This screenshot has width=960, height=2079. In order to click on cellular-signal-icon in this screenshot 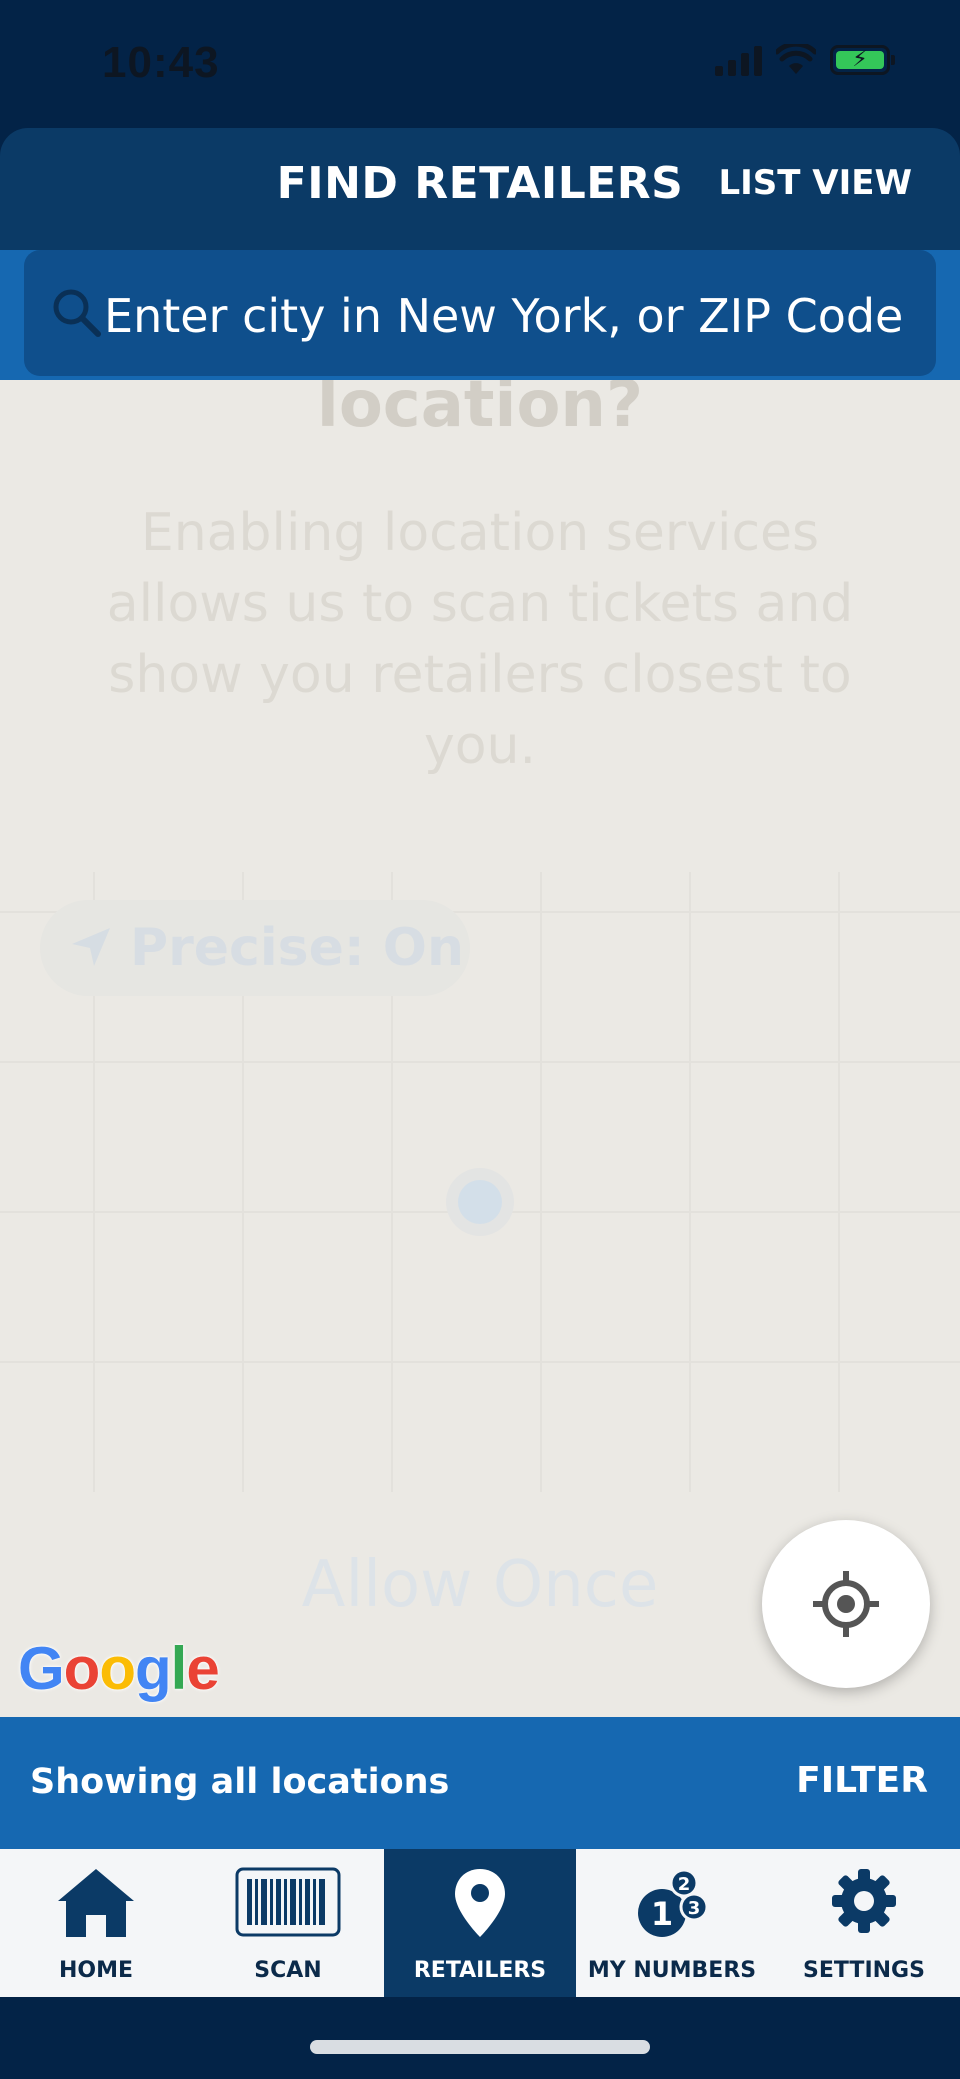, I will do `click(738, 60)`.